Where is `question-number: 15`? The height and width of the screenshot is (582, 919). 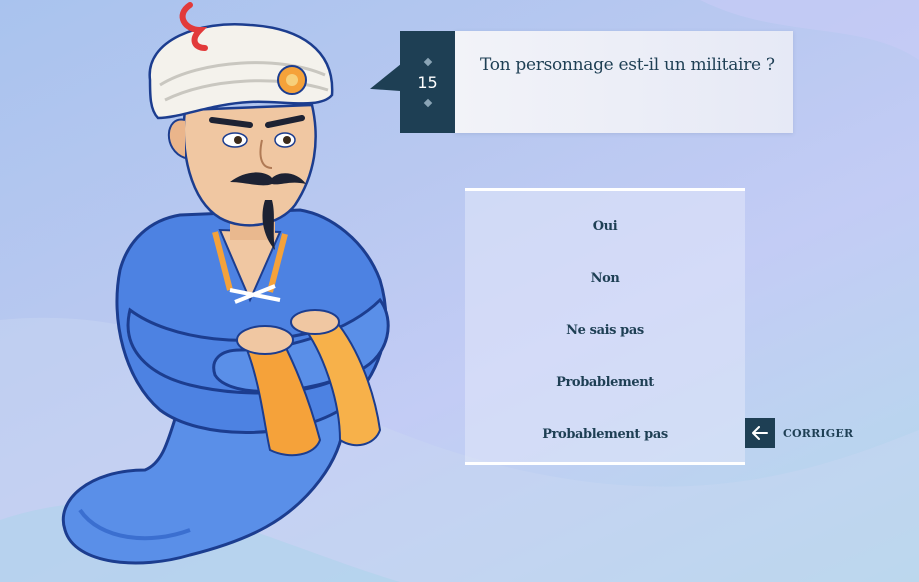 question-number: 15 is located at coordinates (427, 82).